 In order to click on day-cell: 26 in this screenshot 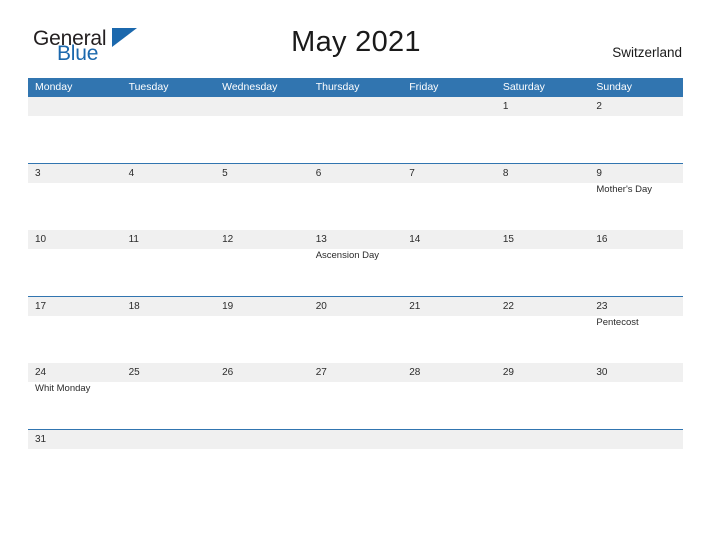, I will do `click(262, 372)`.